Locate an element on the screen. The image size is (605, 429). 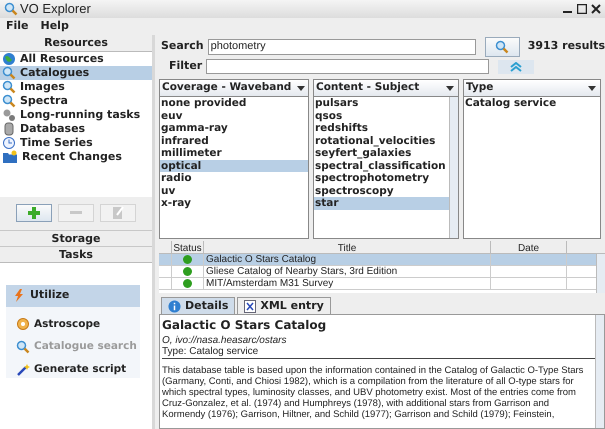
collapse-button is located at coordinates (516, 67).